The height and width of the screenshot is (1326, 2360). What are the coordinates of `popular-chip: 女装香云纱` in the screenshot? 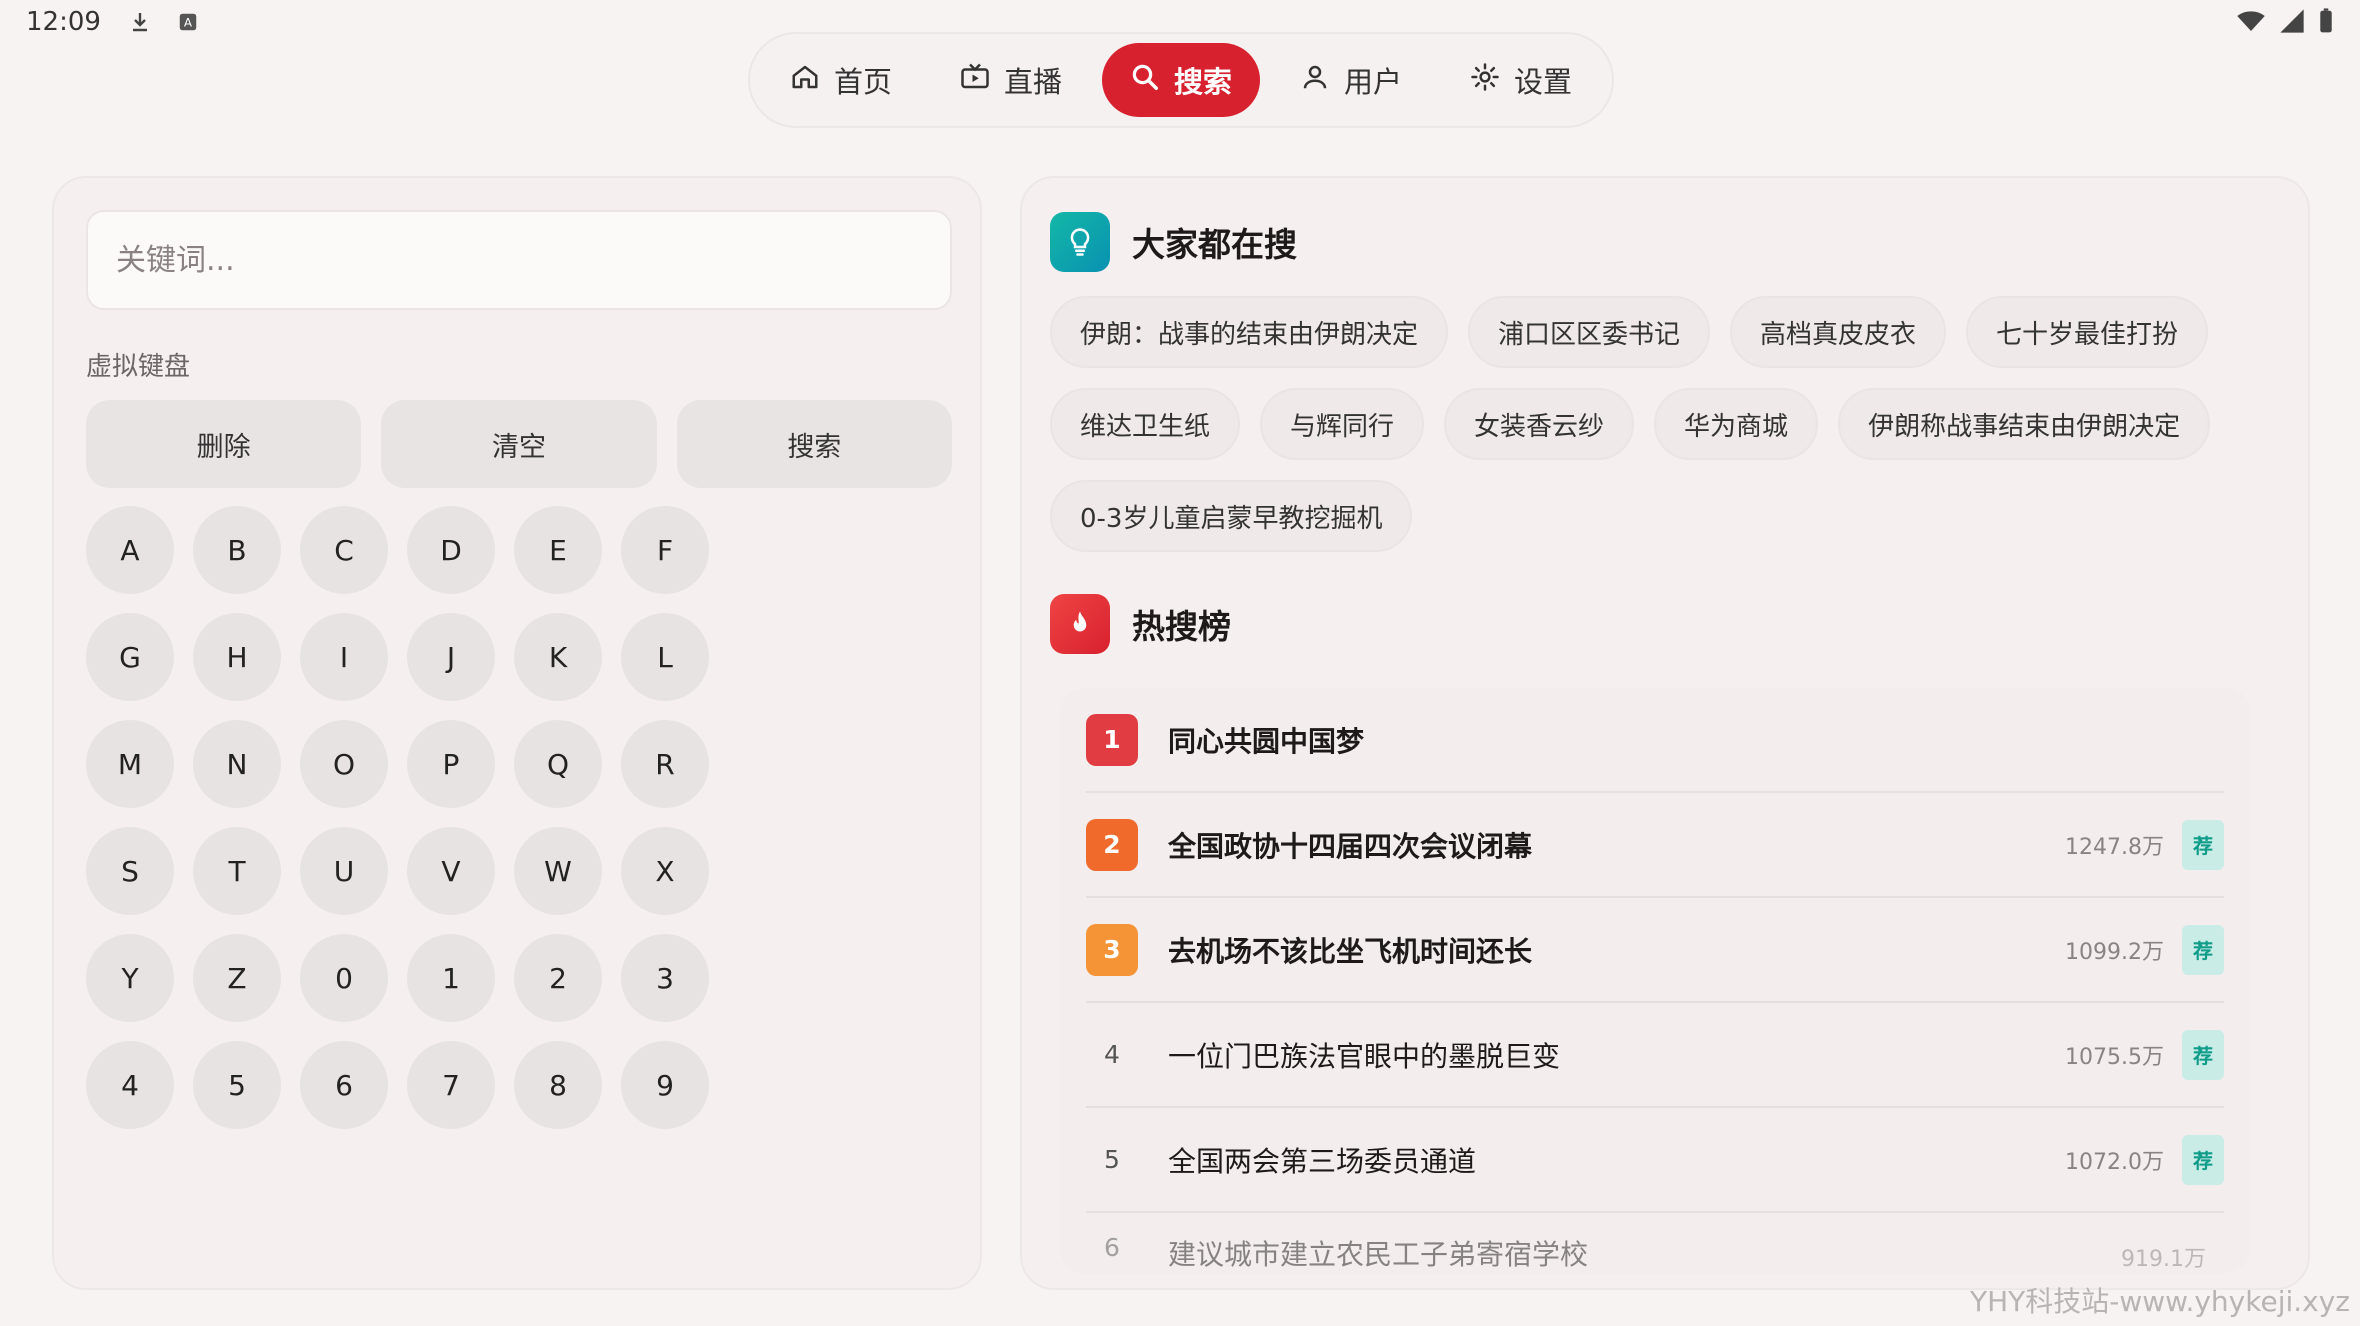 It's located at (1539, 424).